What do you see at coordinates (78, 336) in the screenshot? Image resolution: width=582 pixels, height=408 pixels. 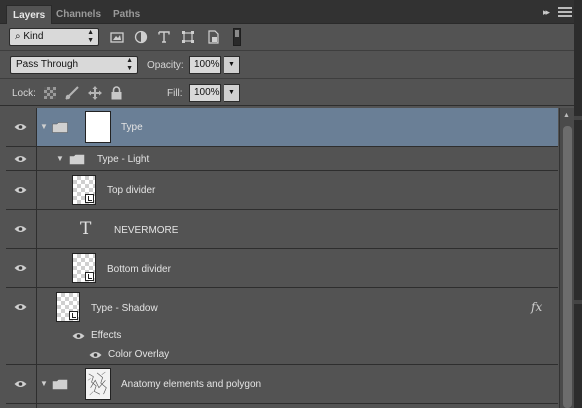 I see `effects-eye-icon` at bounding box center [78, 336].